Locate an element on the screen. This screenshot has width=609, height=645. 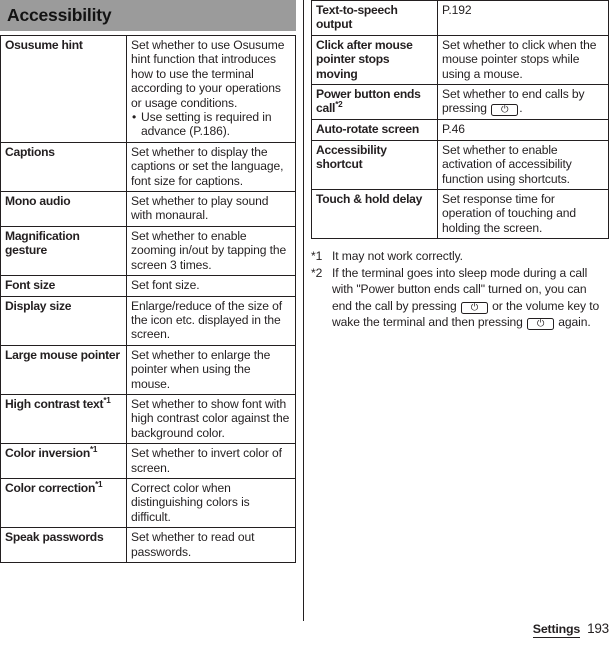
footnote-1: *1 It may not work correctly. is located at coordinates (460, 256).